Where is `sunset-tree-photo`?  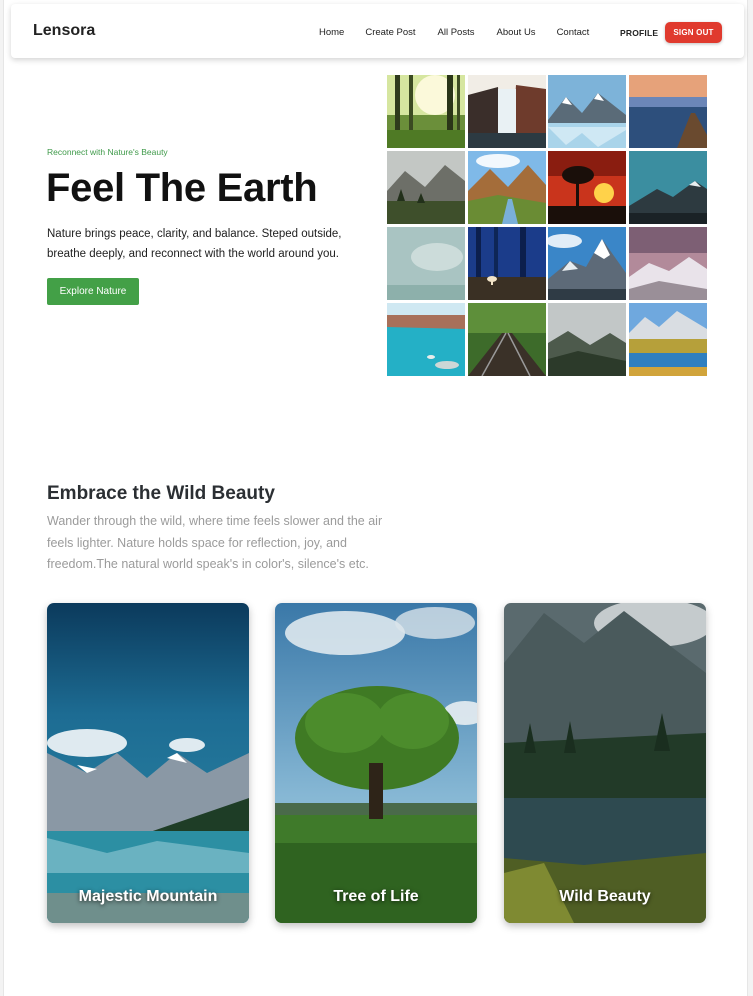
sunset-tree-photo is located at coordinates (587, 187).